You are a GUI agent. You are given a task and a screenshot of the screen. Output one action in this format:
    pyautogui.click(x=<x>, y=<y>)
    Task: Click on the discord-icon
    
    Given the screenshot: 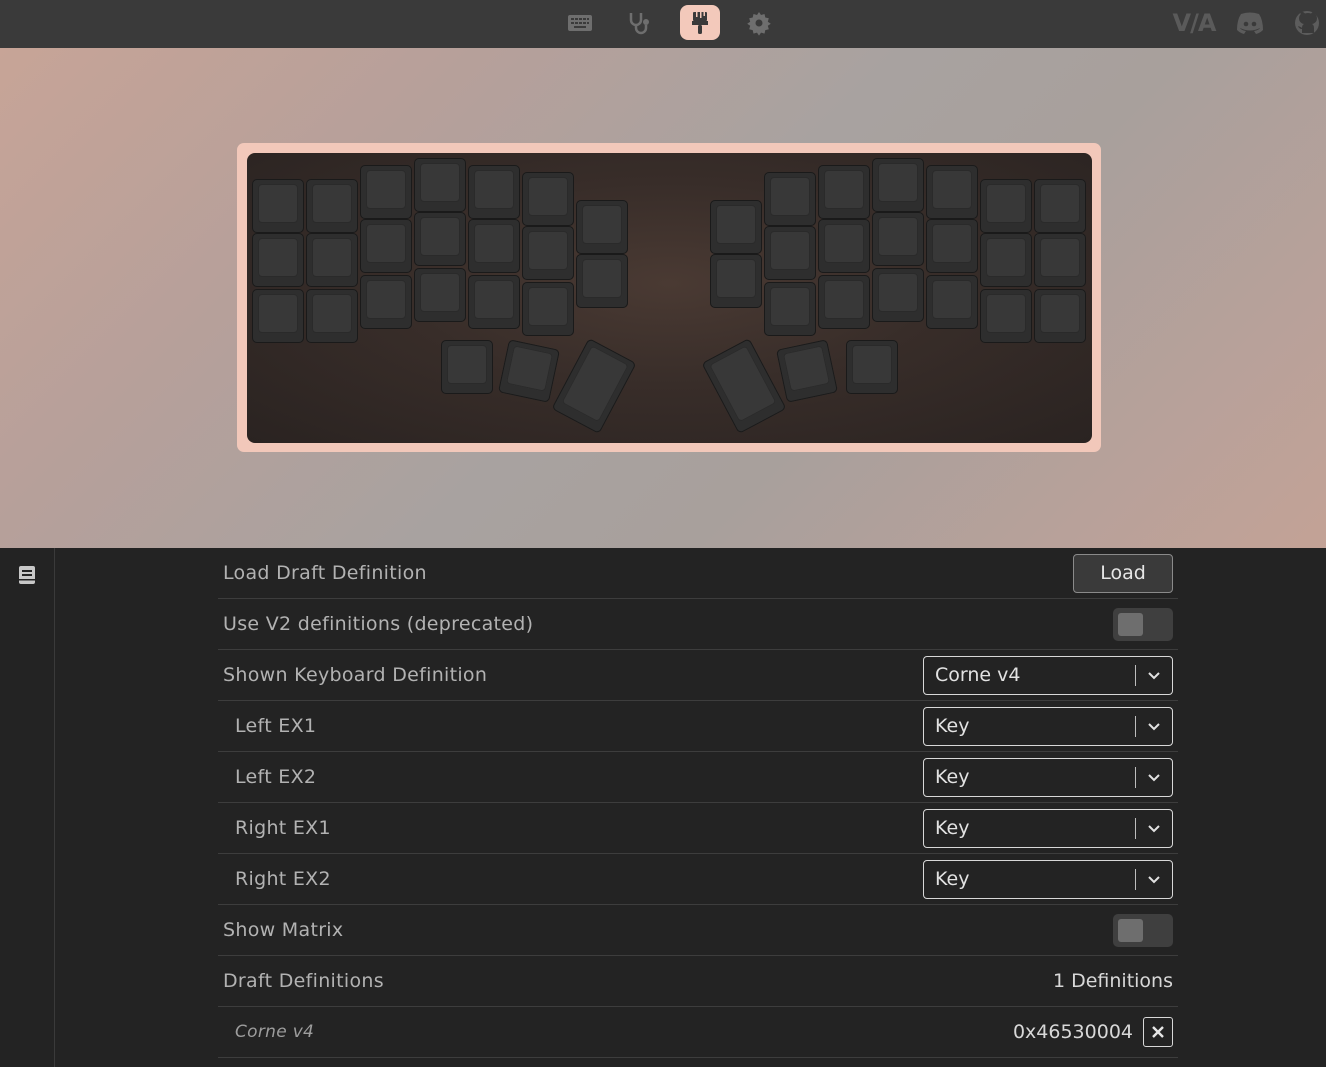 What is the action you would take?
    pyautogui.click(x=1250, y=23)
    